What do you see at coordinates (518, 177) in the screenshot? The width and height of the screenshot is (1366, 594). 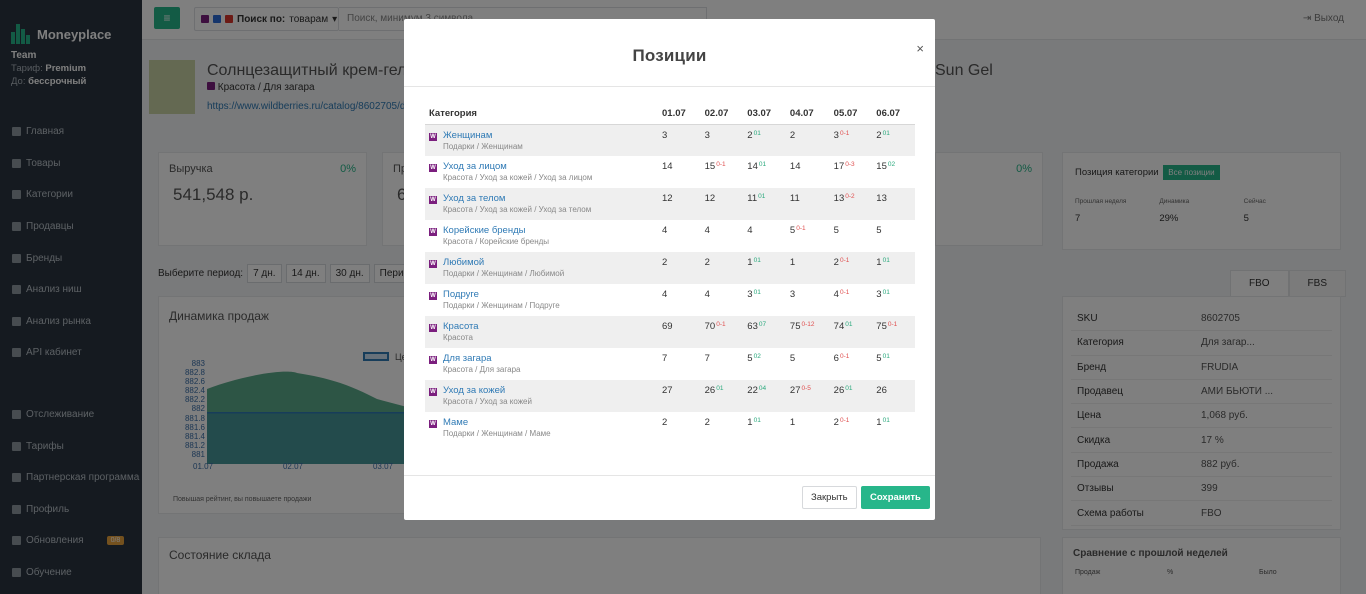 I see `category-path: Красота / Уход за кожей / Уход за лицом` at bounding box center [518, 177].